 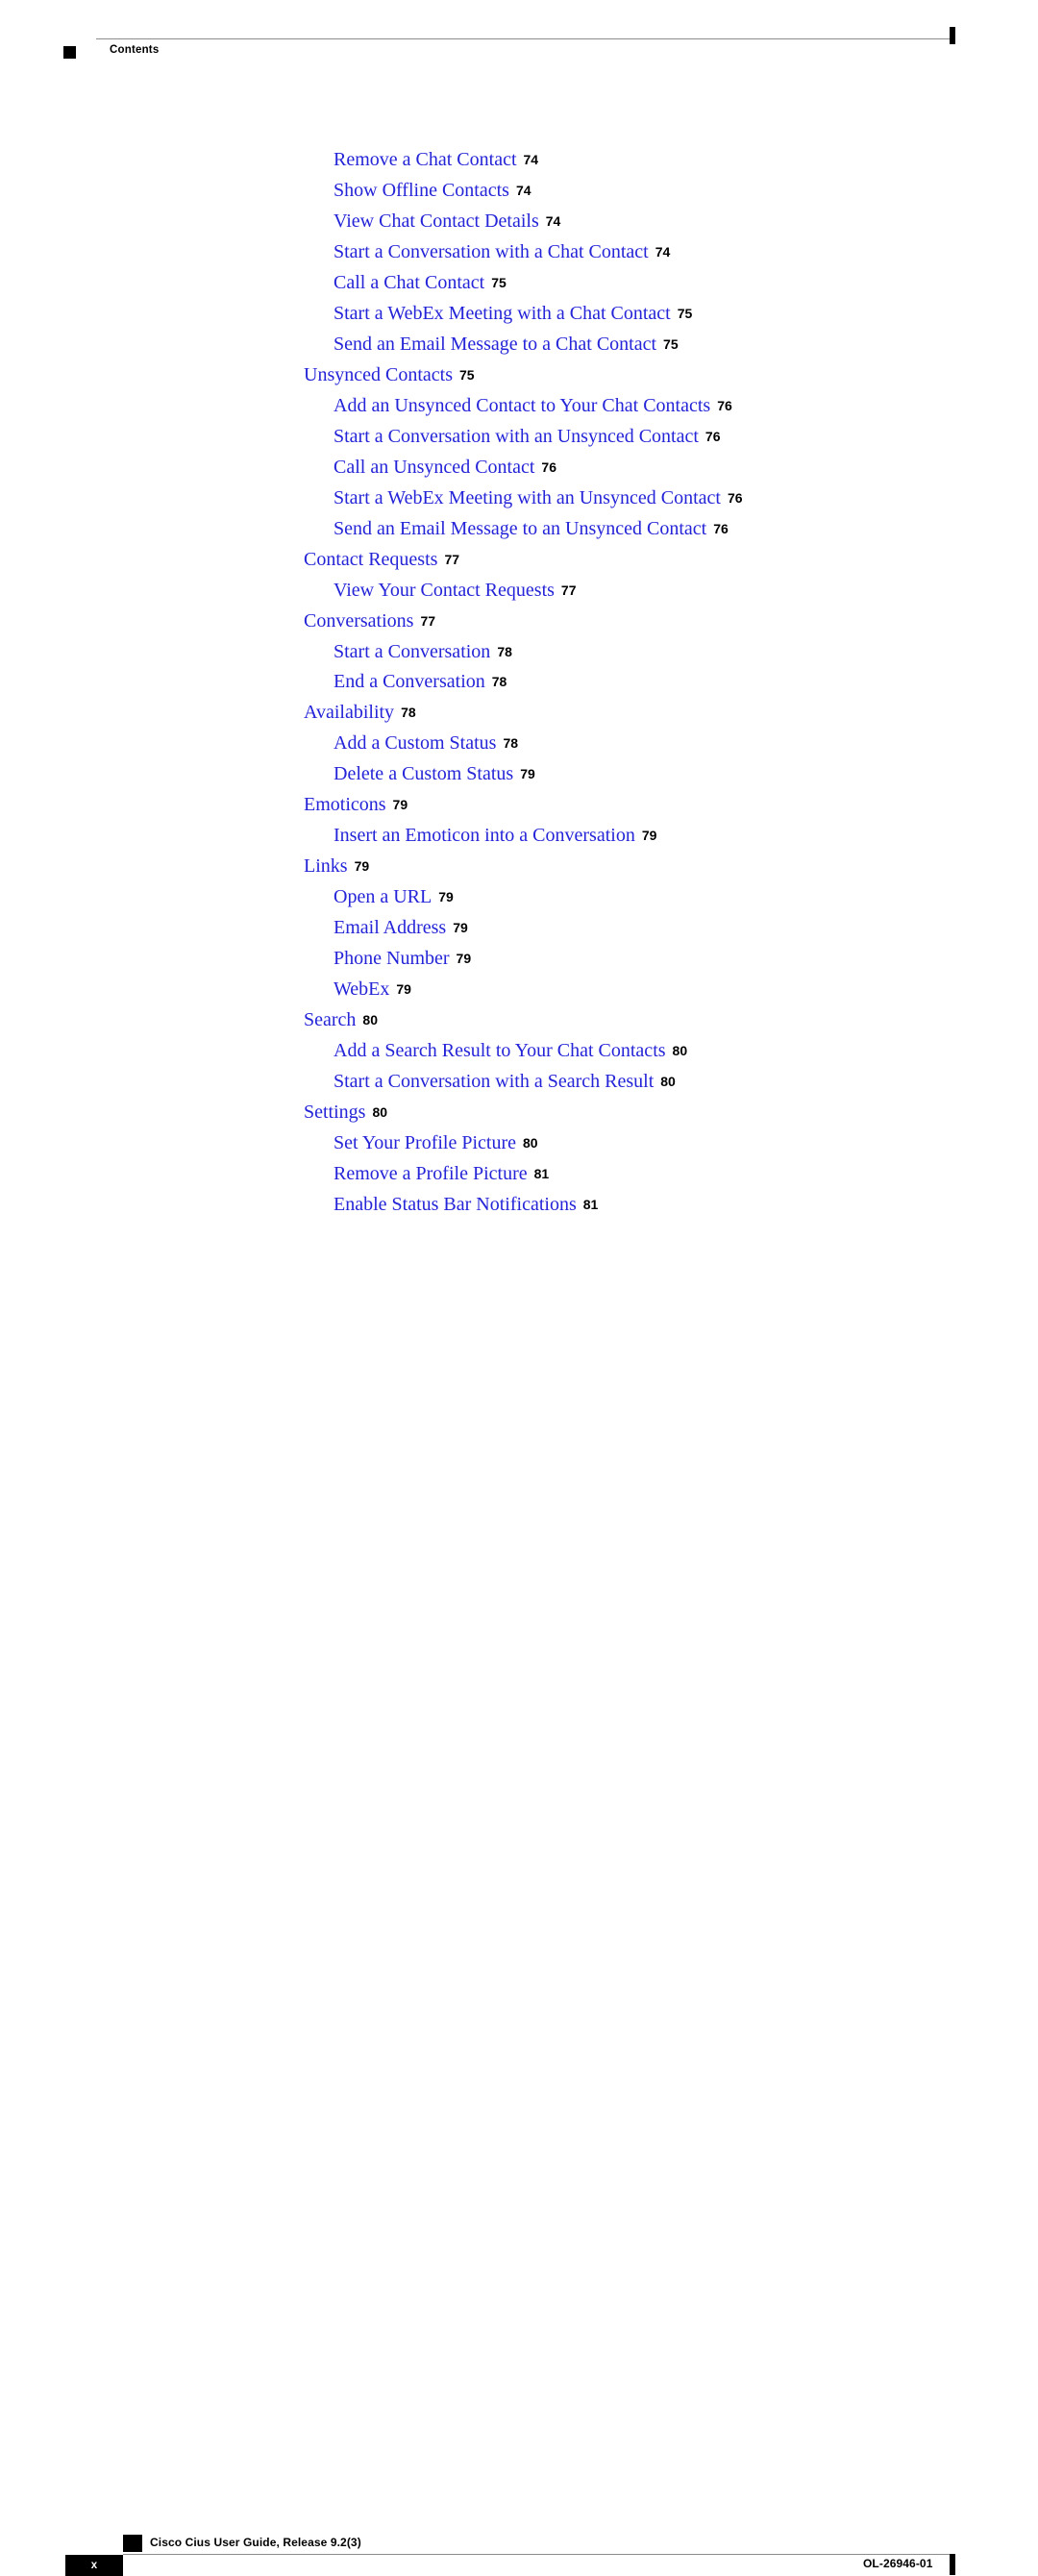 I want to click on toc-entry-title: View Your Contact Requests, so click(x=444, y=590).